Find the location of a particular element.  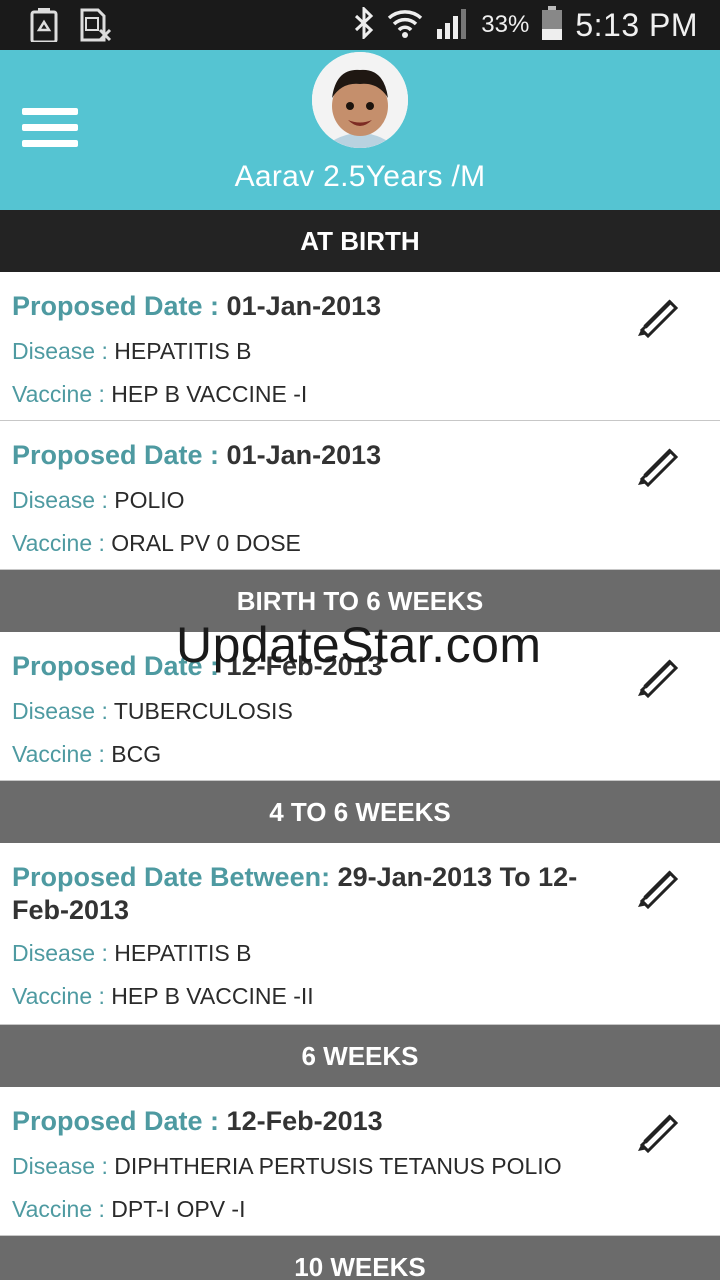

wifi-icon is located at coordinates (405, 25).